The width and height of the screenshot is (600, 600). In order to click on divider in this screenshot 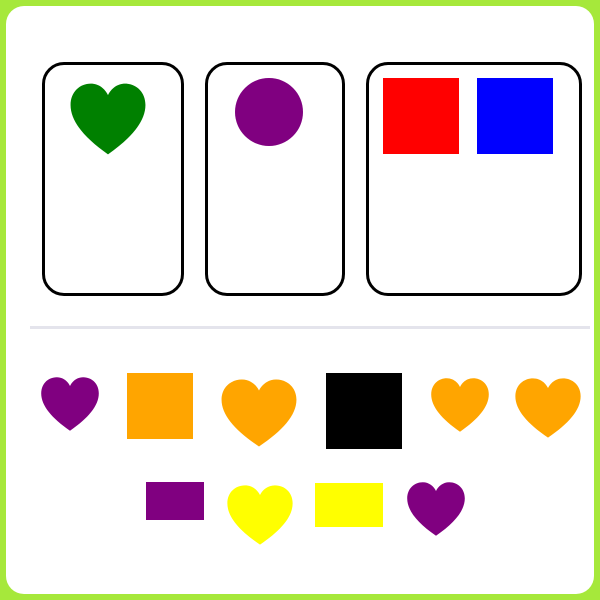, I will do `click(310, 327)`.